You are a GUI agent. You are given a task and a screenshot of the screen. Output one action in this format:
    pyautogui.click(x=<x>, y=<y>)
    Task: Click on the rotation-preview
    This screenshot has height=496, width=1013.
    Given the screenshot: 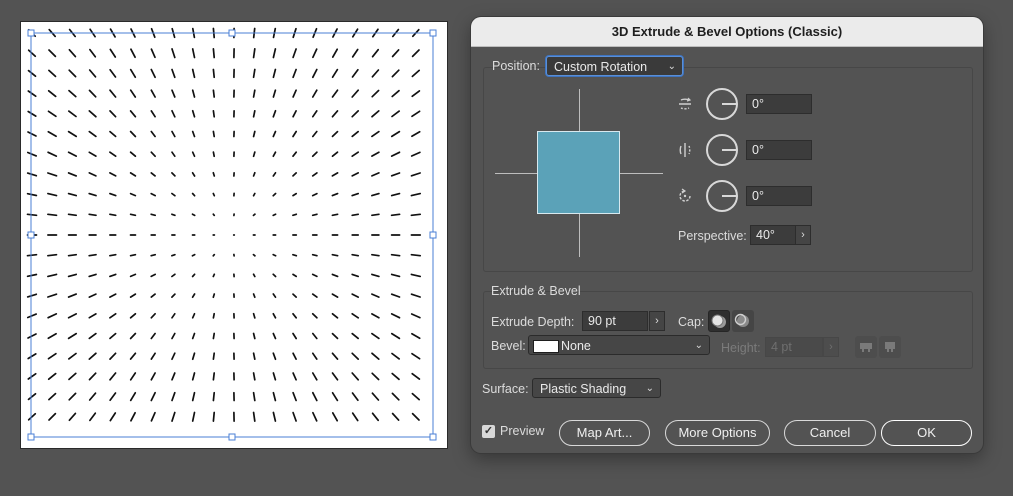 What is the action you would take?
    pyautogui.click(x=579, y=173)
    